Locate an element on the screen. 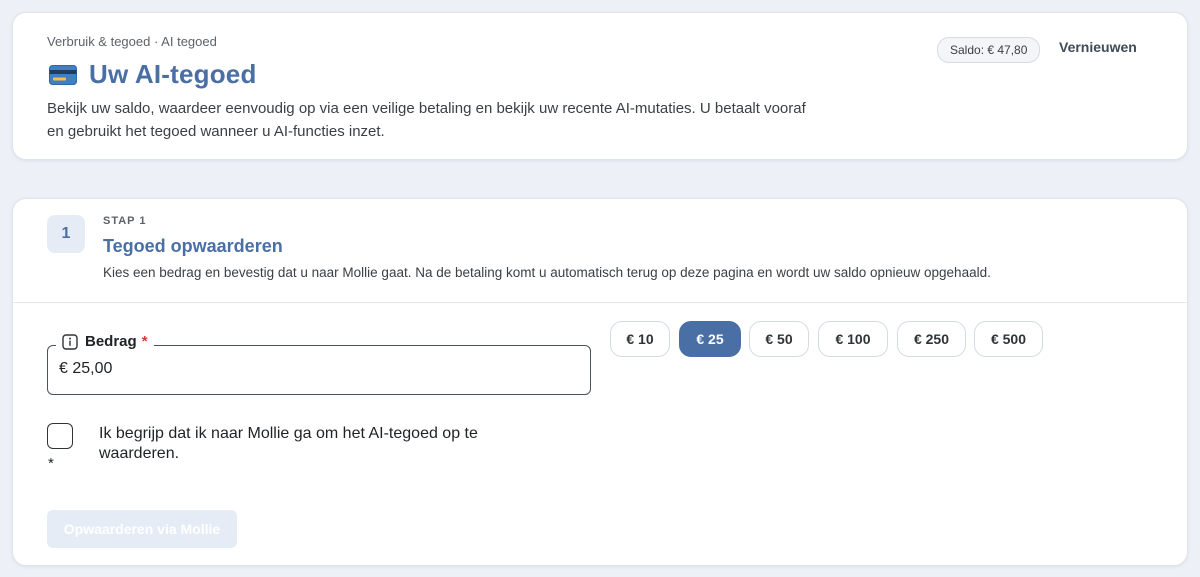 The height and width of the screenshot is (577, 1200). amount-label: Bedrag * is located at coordinates (105, 341).